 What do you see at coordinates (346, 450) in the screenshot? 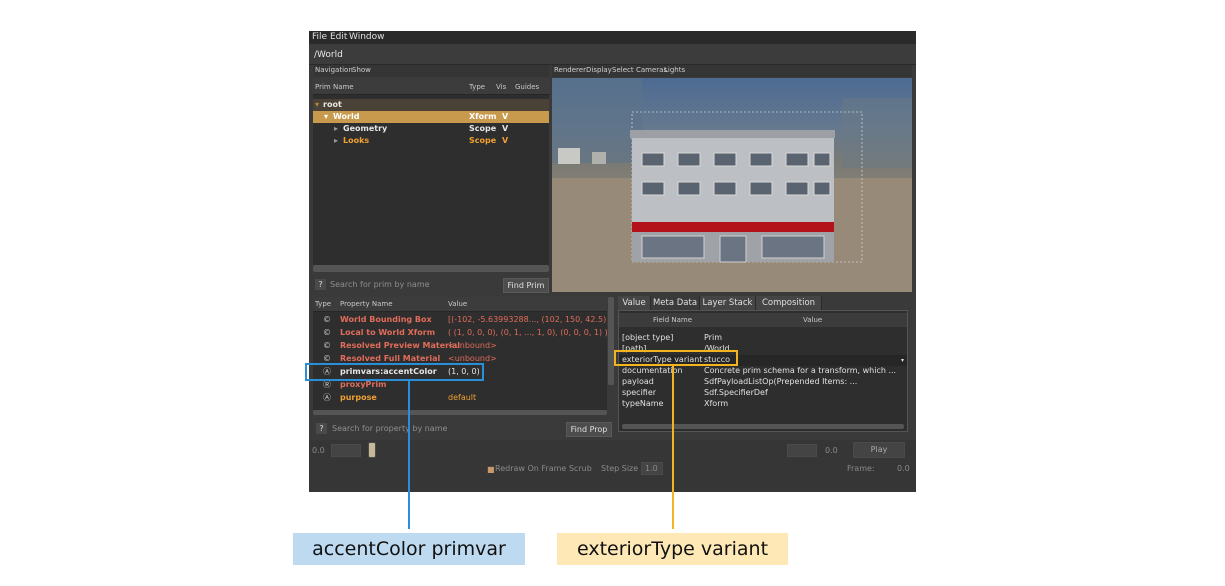
I see `start-frame-box` at bounding box center [346, 450].